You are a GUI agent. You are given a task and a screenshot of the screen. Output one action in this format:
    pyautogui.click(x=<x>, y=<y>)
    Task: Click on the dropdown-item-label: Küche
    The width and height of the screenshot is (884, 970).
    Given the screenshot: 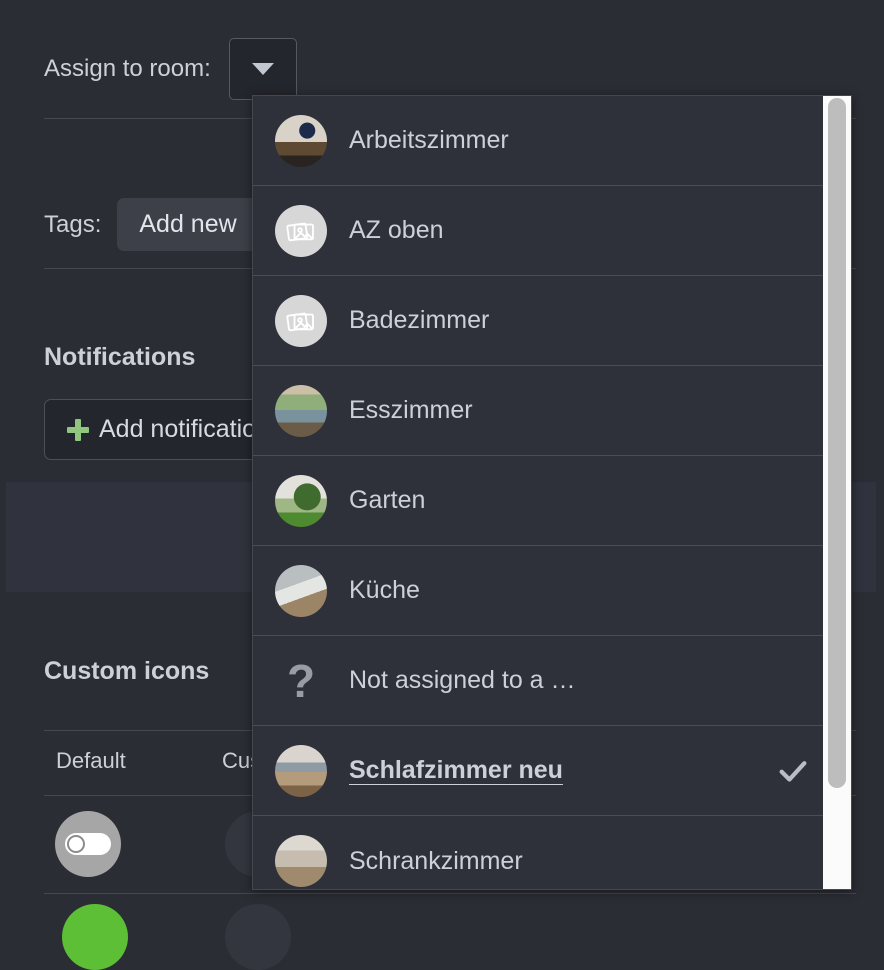 What is the action you would take?
    pyautogui.click(x=384, y=590)
    